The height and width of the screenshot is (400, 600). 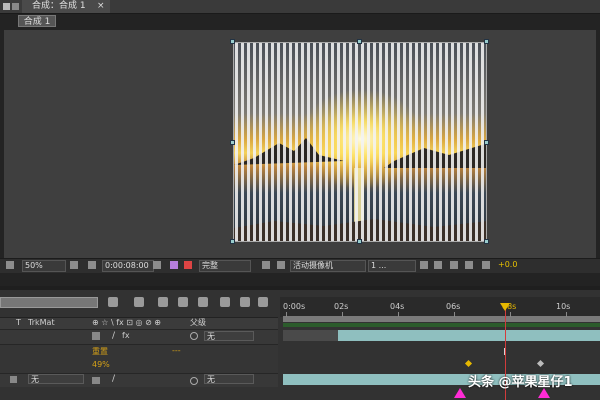 I want to click on auto-keyframe-icon, so click(x=245, y=302).